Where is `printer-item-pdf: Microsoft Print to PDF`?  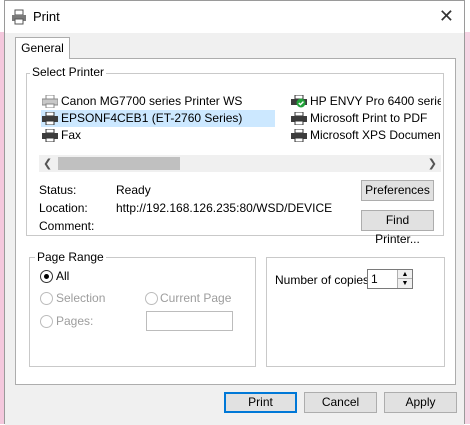
printer-item-pdf: Microsoft Print to PDF is located at coordinates (365, 118).